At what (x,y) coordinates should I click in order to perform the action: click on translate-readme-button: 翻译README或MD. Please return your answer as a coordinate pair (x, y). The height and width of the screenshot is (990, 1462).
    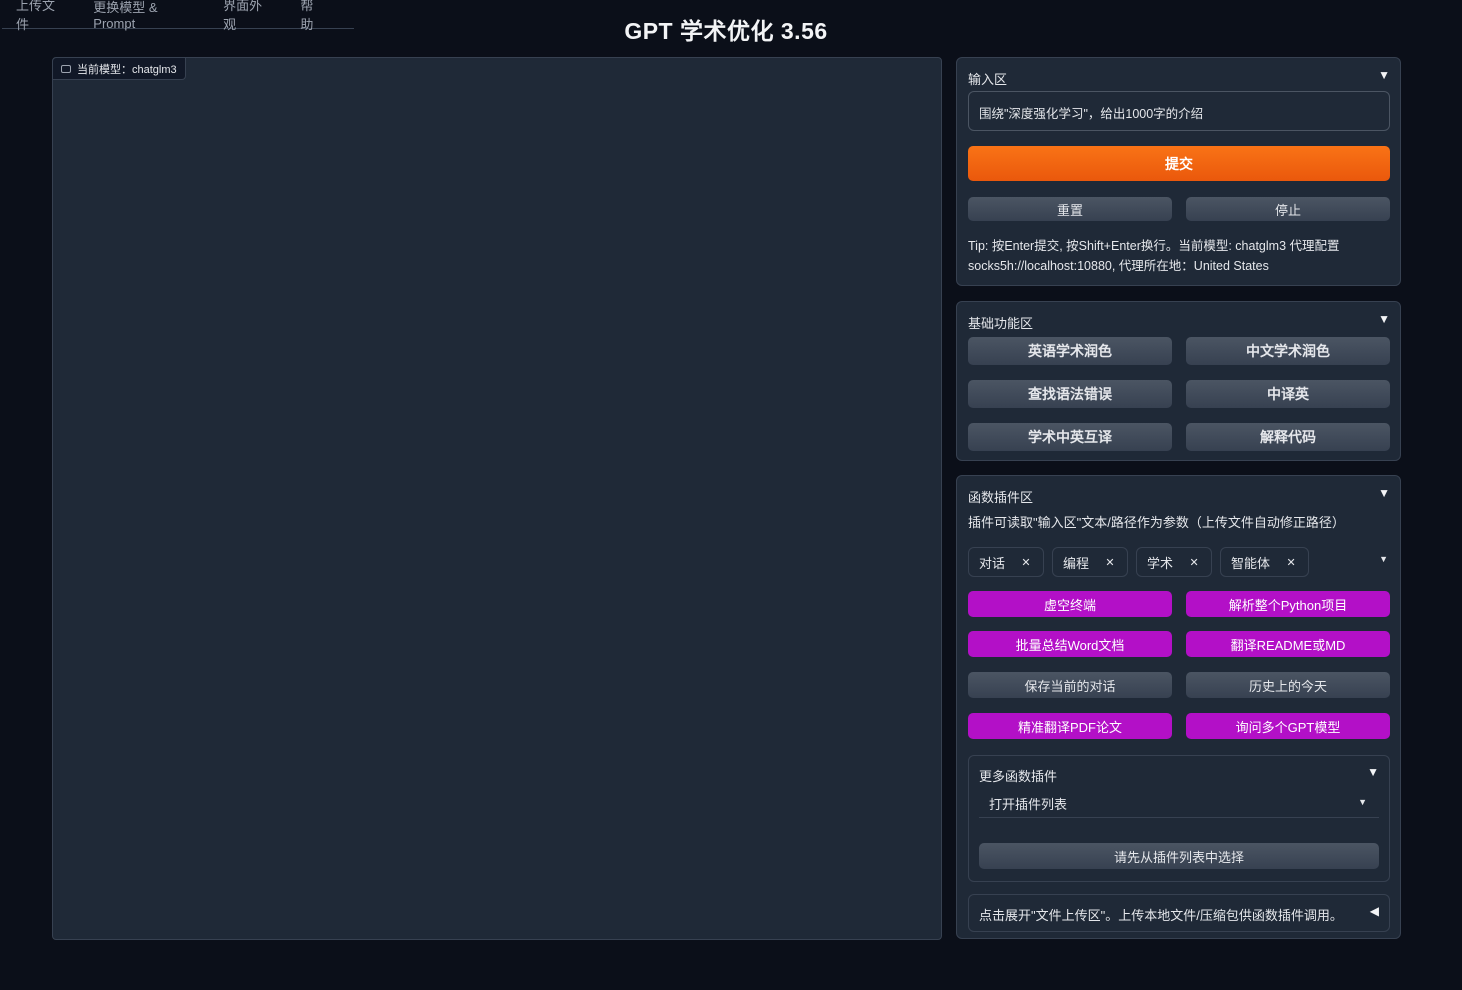
    Looking at the image, I should click on (1288, 644).